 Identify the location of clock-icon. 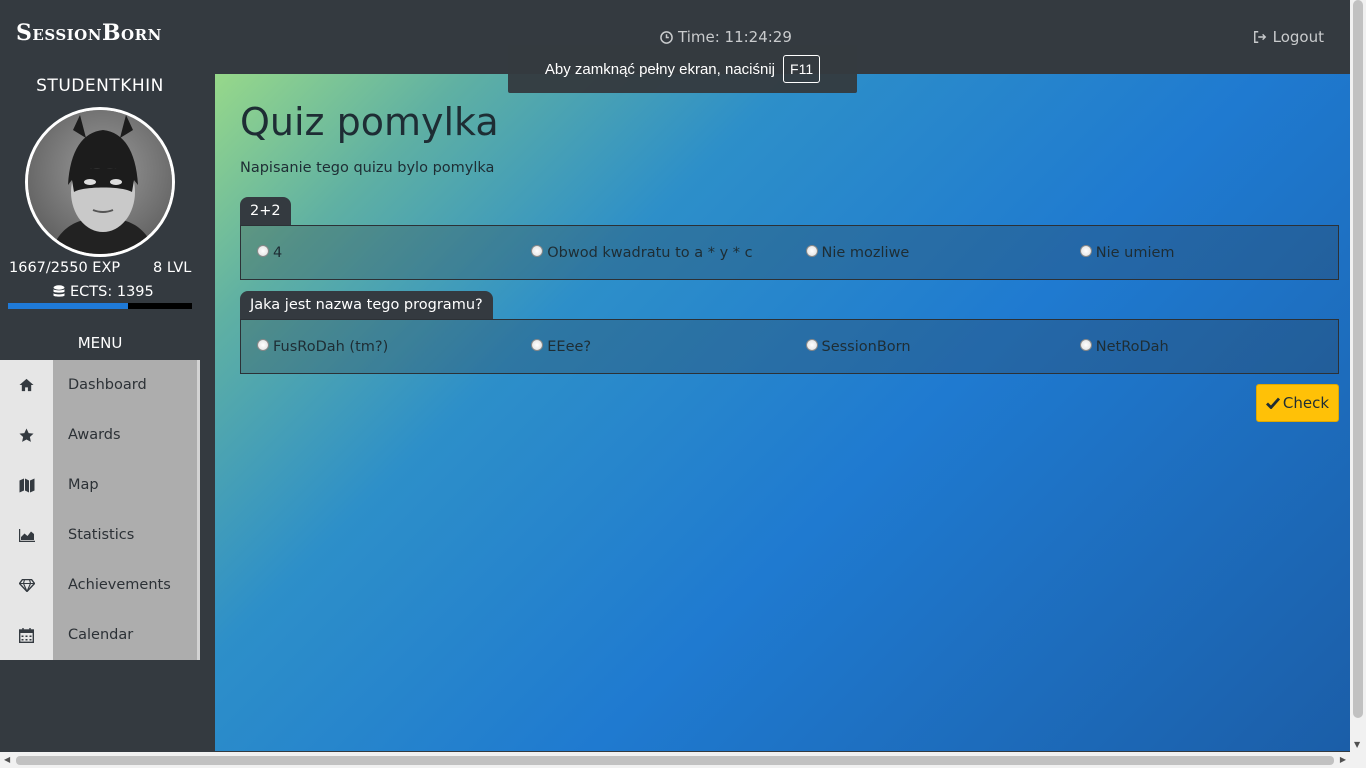
(666, 37).